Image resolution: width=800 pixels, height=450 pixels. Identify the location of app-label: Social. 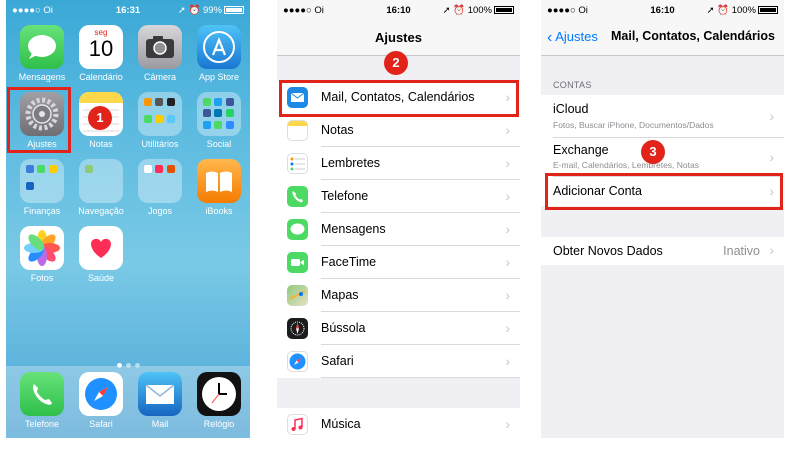
(219, 144).